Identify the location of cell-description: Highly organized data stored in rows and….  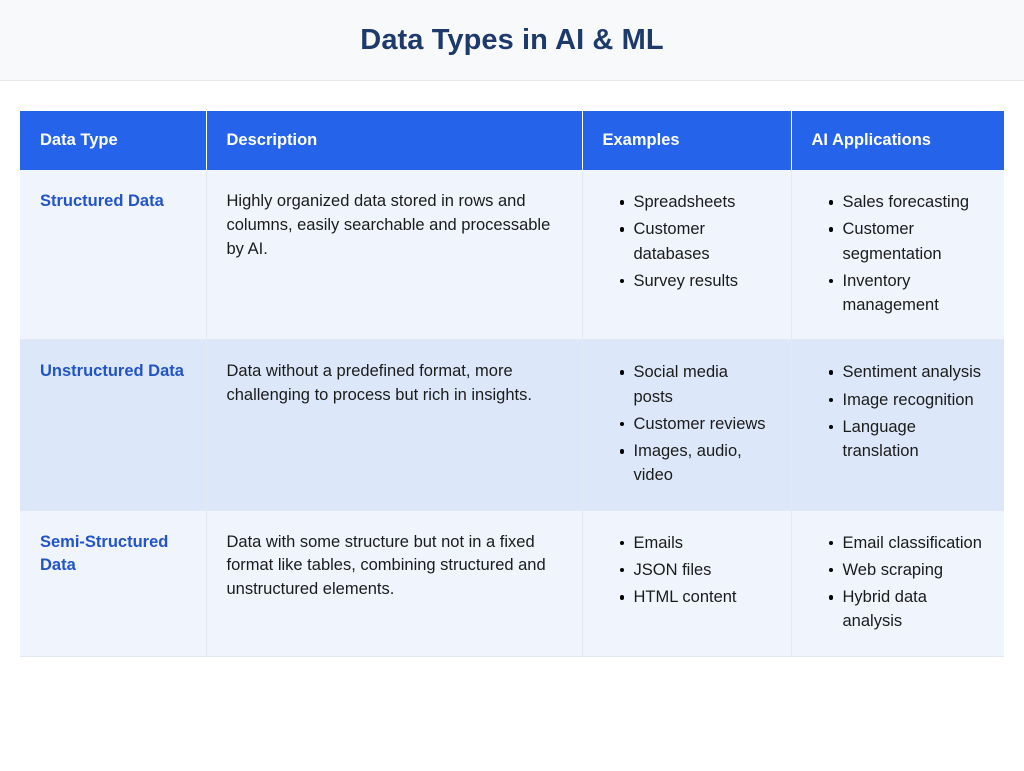
(394, 255).